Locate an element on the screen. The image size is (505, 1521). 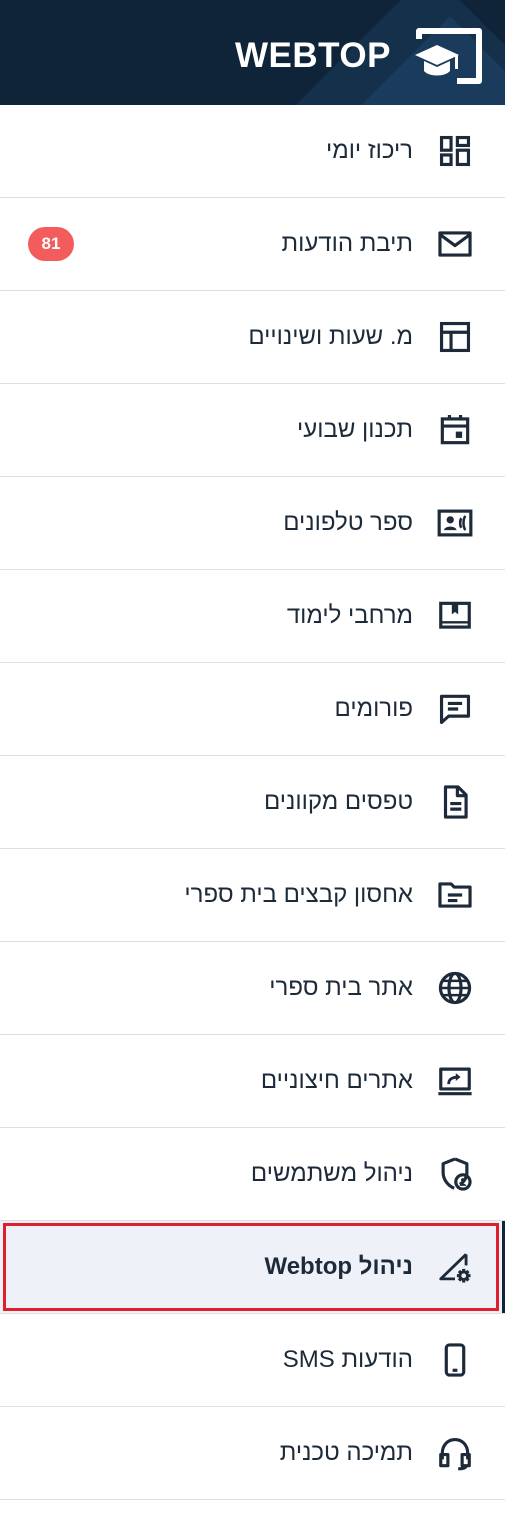
globe-icon is located at coordinates (455, 988).